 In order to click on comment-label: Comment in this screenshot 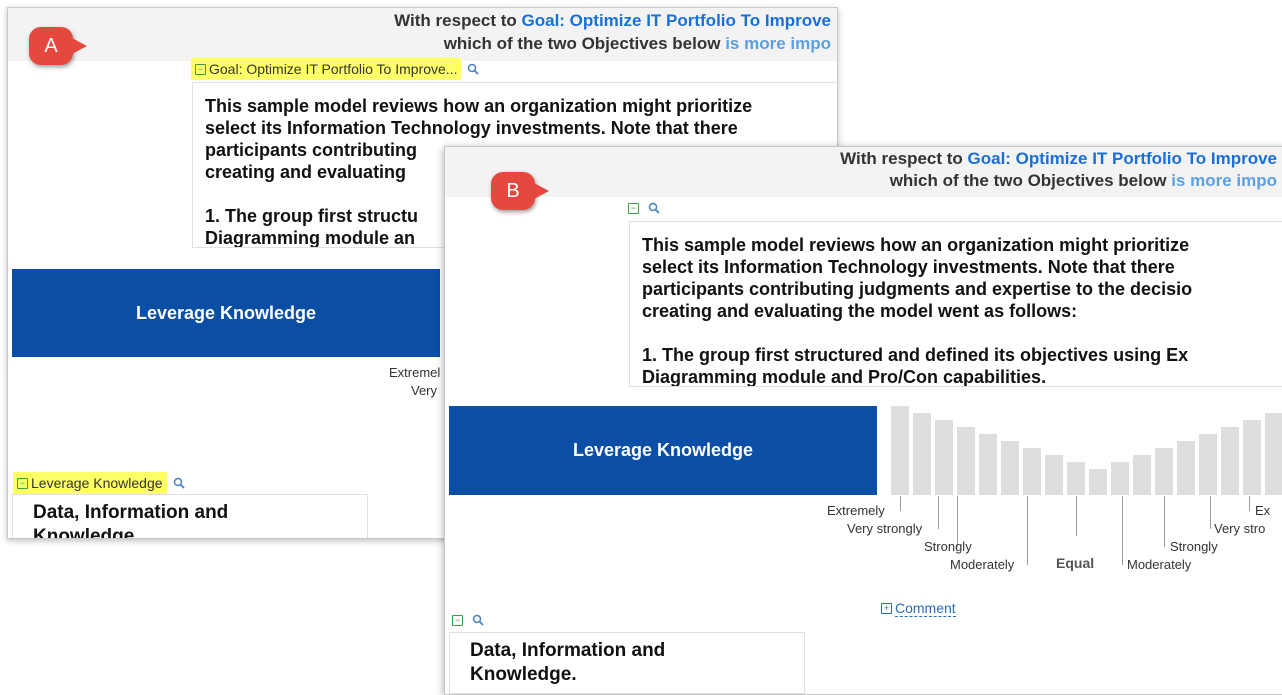, I will do `click(925, 608)`.